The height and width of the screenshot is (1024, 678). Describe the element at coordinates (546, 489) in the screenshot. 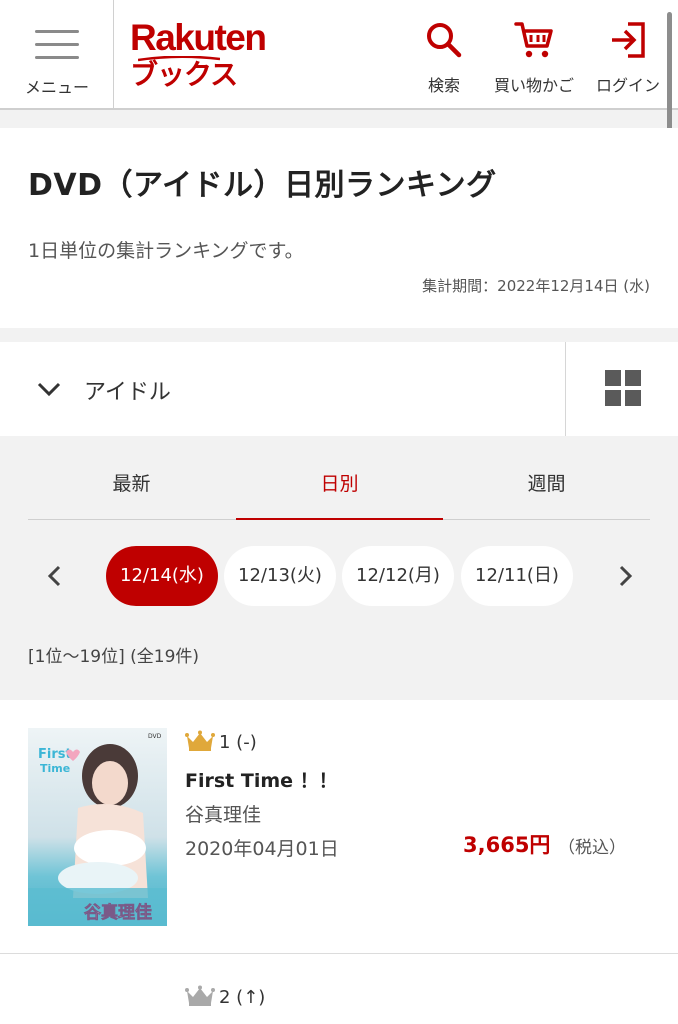

I see `tab-weekly: 週間` at that location.